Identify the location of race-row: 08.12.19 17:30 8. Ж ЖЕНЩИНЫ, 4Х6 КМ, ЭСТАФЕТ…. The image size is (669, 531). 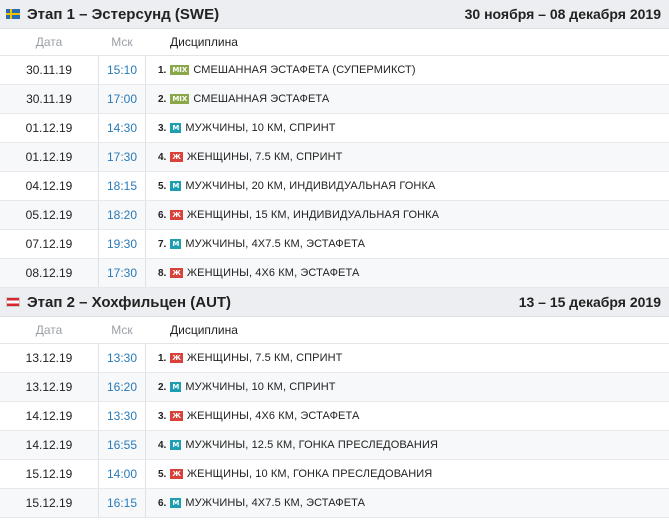
(334, 273).